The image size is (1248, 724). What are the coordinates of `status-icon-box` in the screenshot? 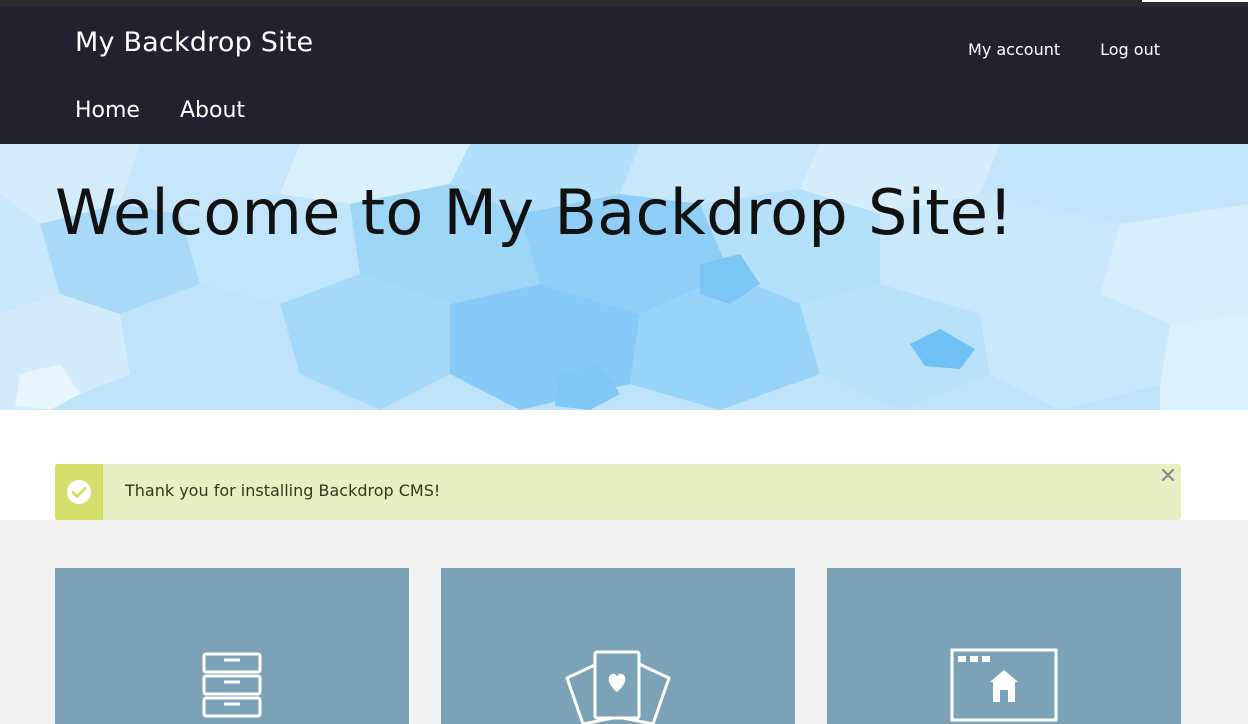 It's located at (79, 492).